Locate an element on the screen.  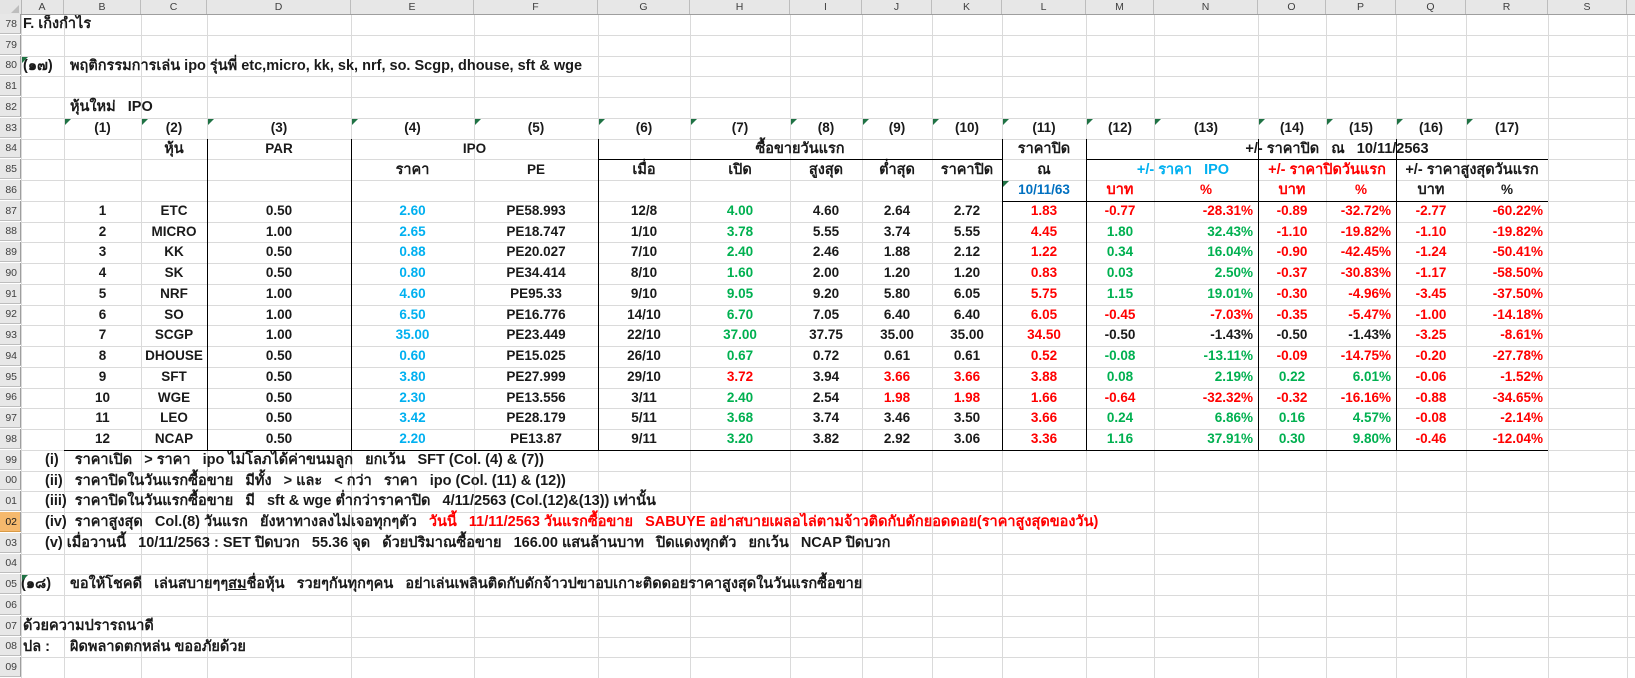
row-header-08: 08 is located at coordinates (10, 646).